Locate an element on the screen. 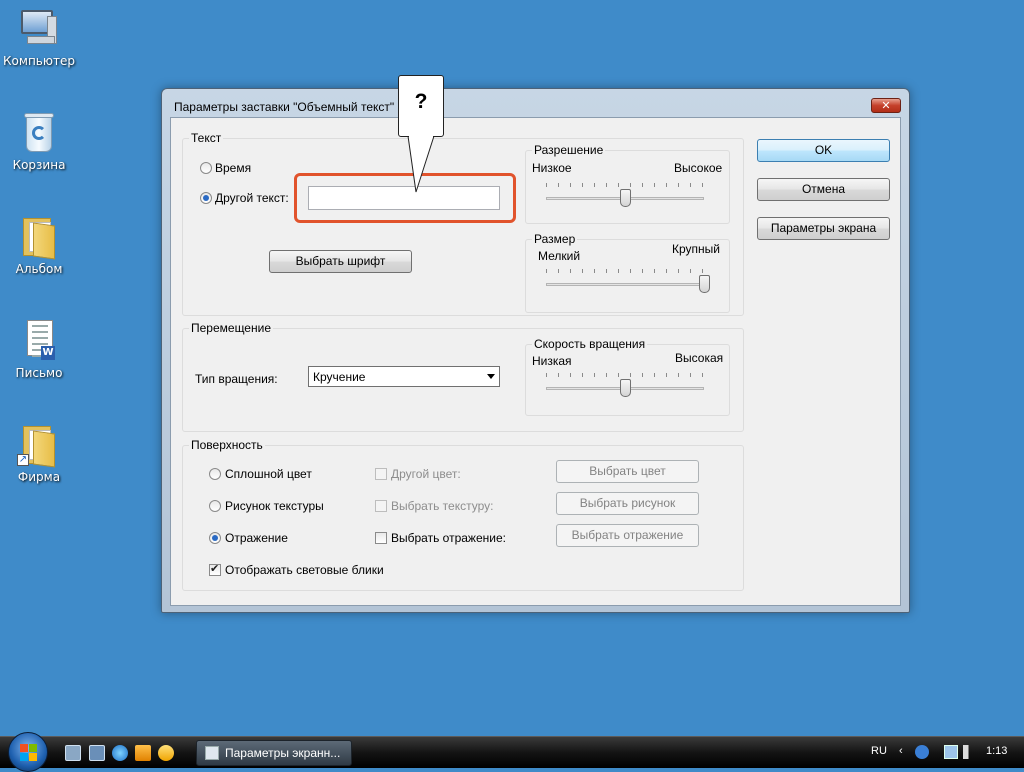 The width and height of the screenshot is (1024, 772). radio-reflection is located at coordinates (215, 538).